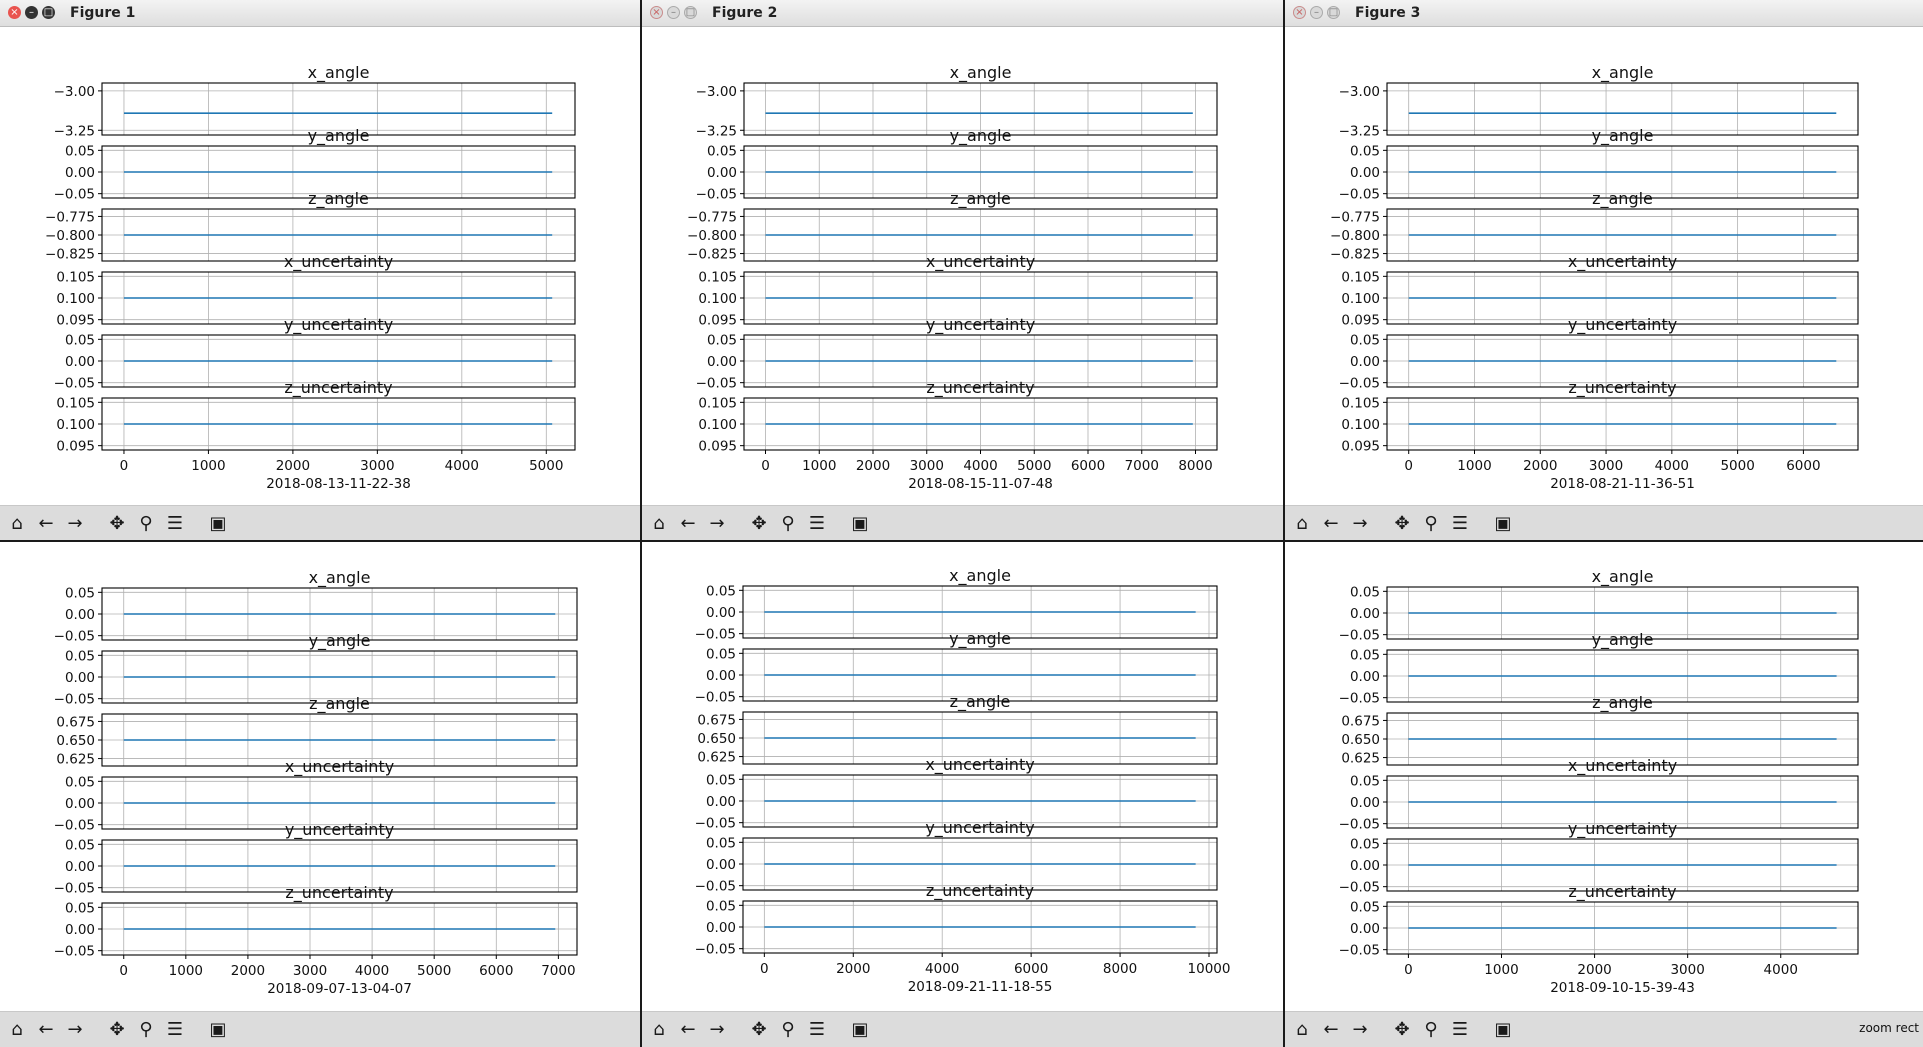  Describe the element at coordinates (1474, 466) in the screenshot. I see `x-tick-label: 1000` at that location.